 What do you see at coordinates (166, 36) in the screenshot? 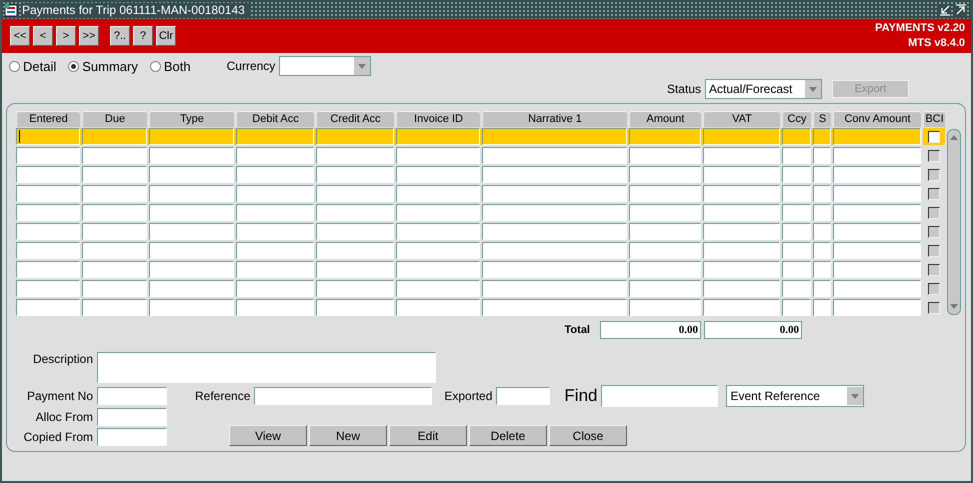
I see `toolbar-button: Clr` at bounding box center [166, 36].